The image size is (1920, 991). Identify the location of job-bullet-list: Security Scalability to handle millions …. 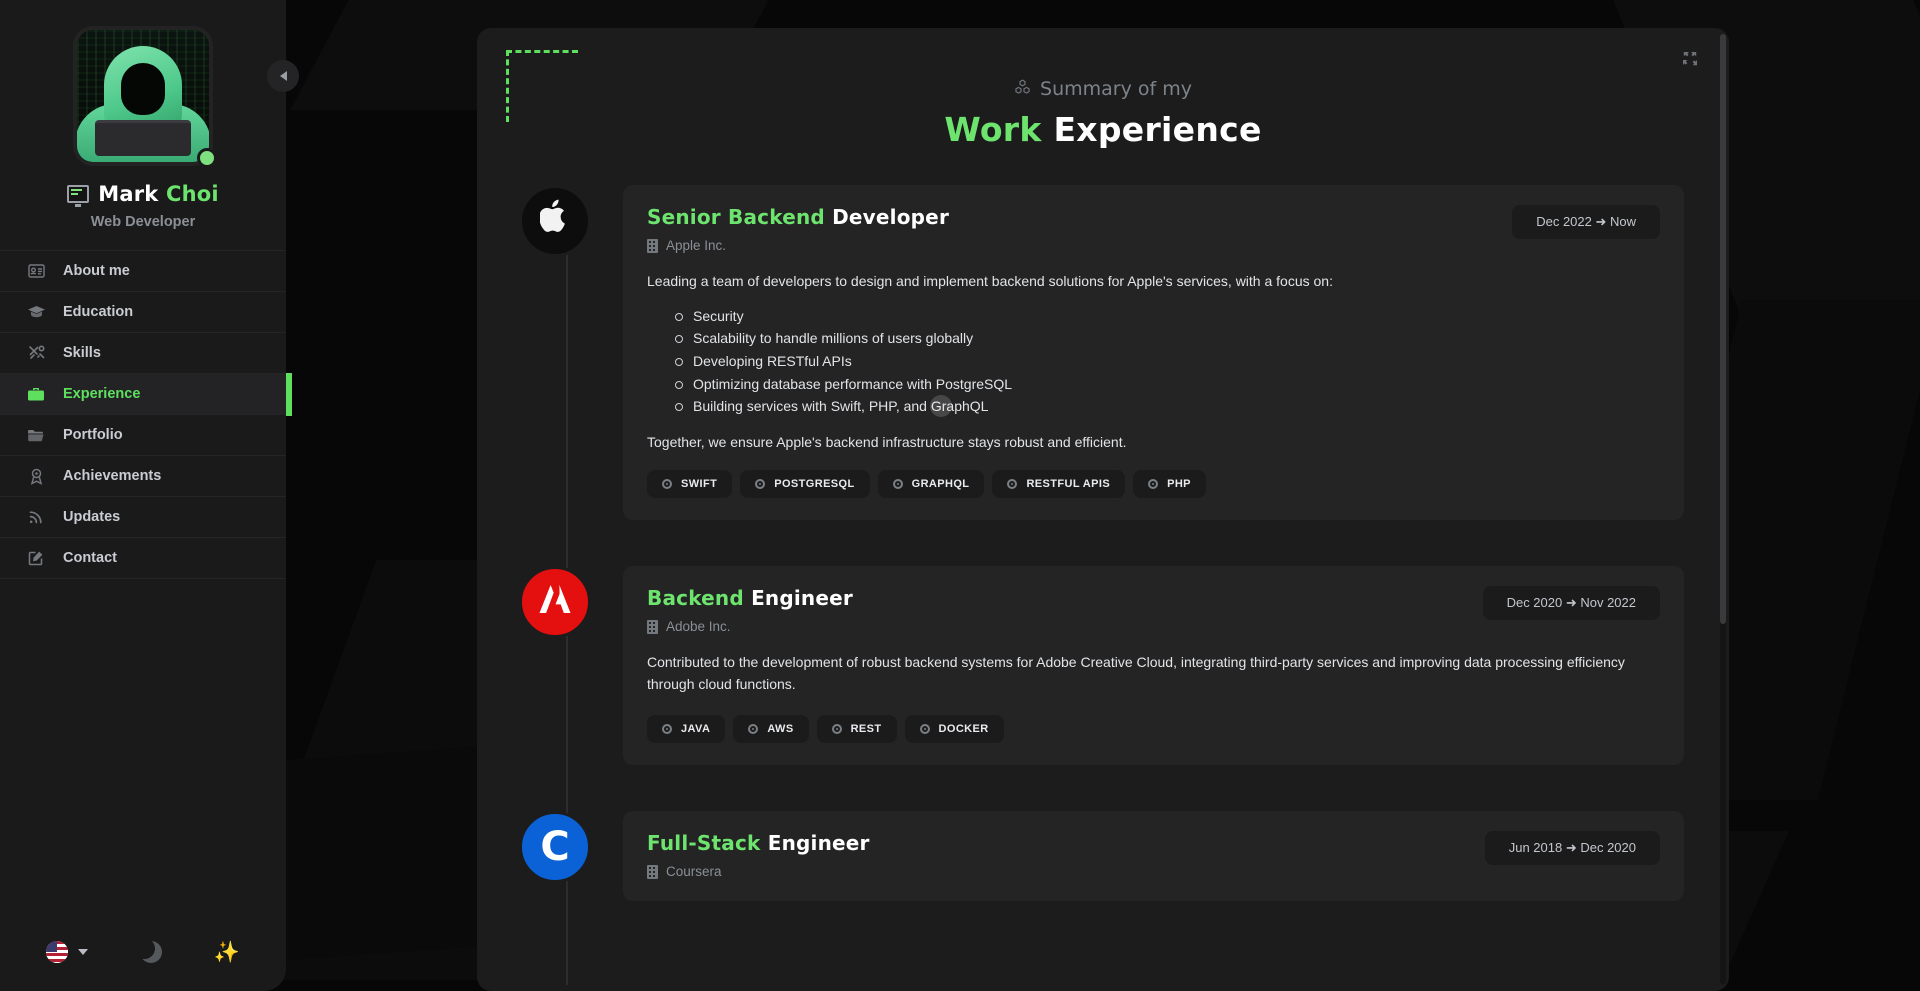
(1167, 361).